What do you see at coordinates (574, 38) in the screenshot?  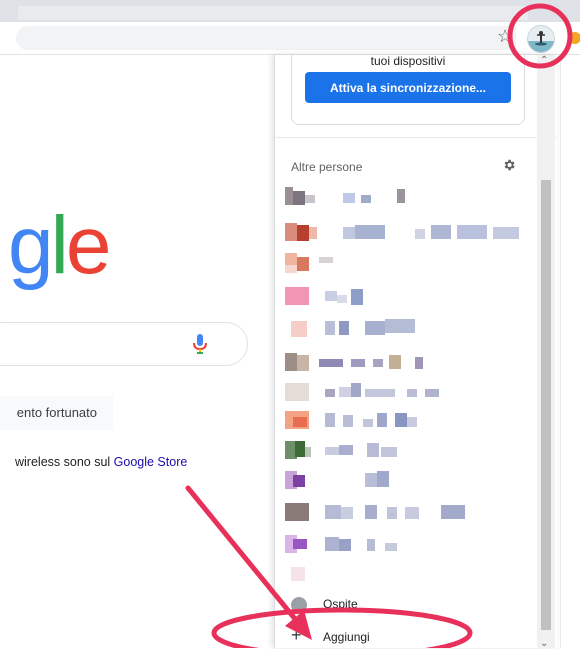 I see `extension-icon` at bounding box center [574, 38].